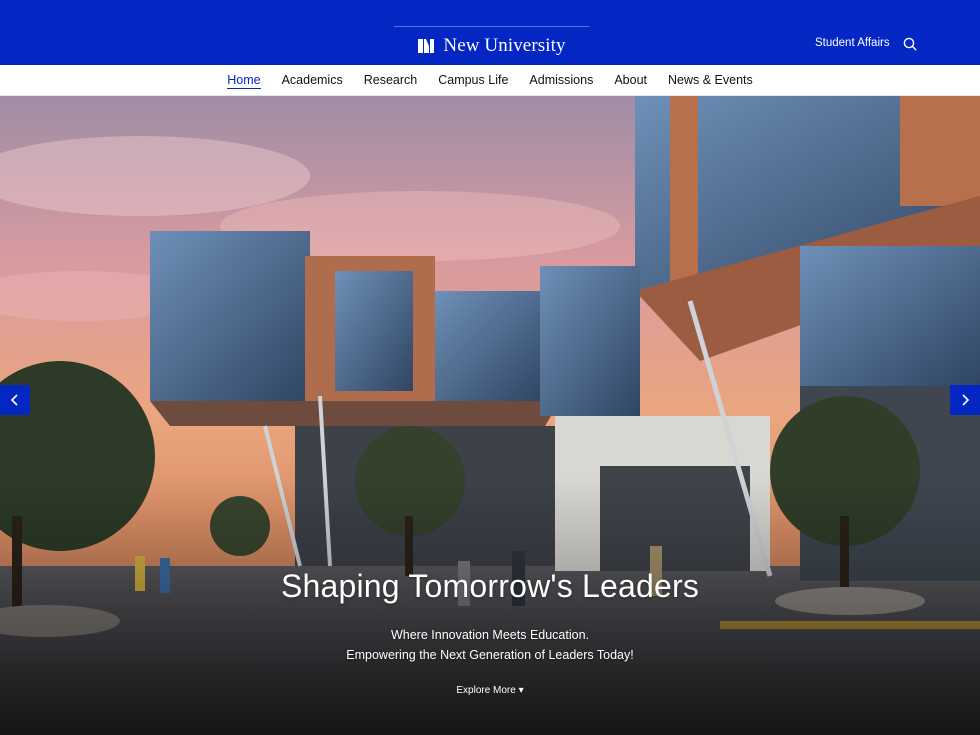 This screenshot has height=735, width=980. What do you see at coordinates (312, 80) in the screenshot?
I see `nav-item-academics: Academics` at bounding box center [312, 80].